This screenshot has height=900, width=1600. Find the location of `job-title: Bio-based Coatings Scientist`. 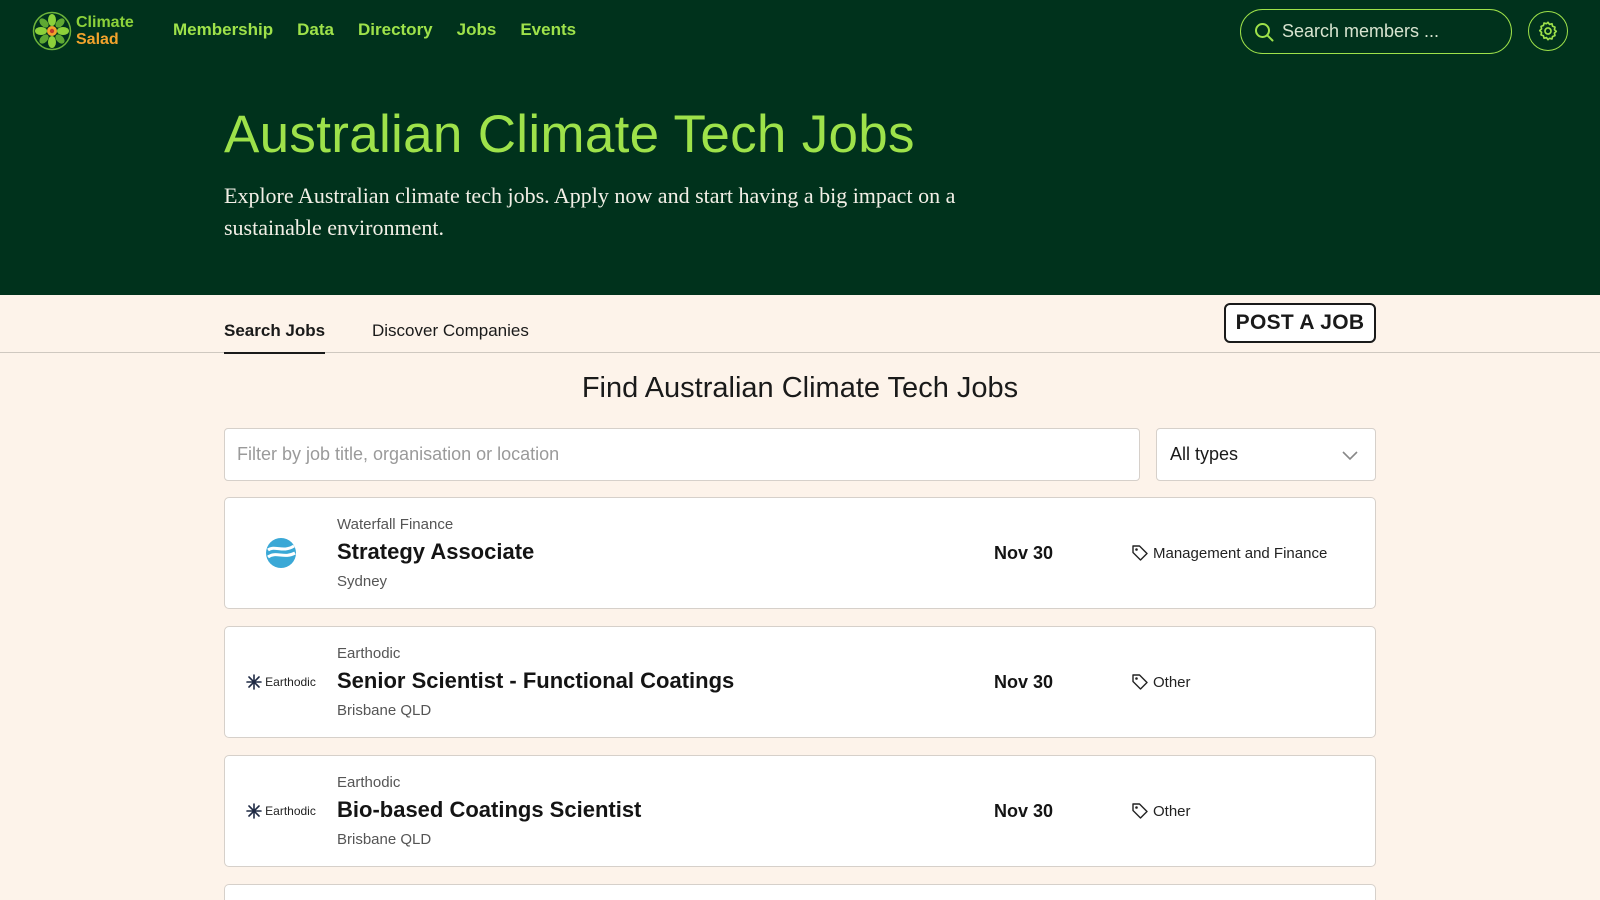

job-title: Bio-based Coatings Scientist is located at coordinates (489, 810).